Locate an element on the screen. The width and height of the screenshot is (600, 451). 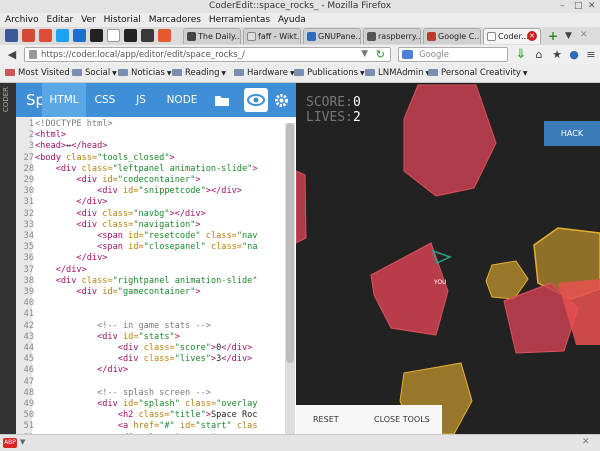
code-line: 40 is located at coordinates (151, 303).